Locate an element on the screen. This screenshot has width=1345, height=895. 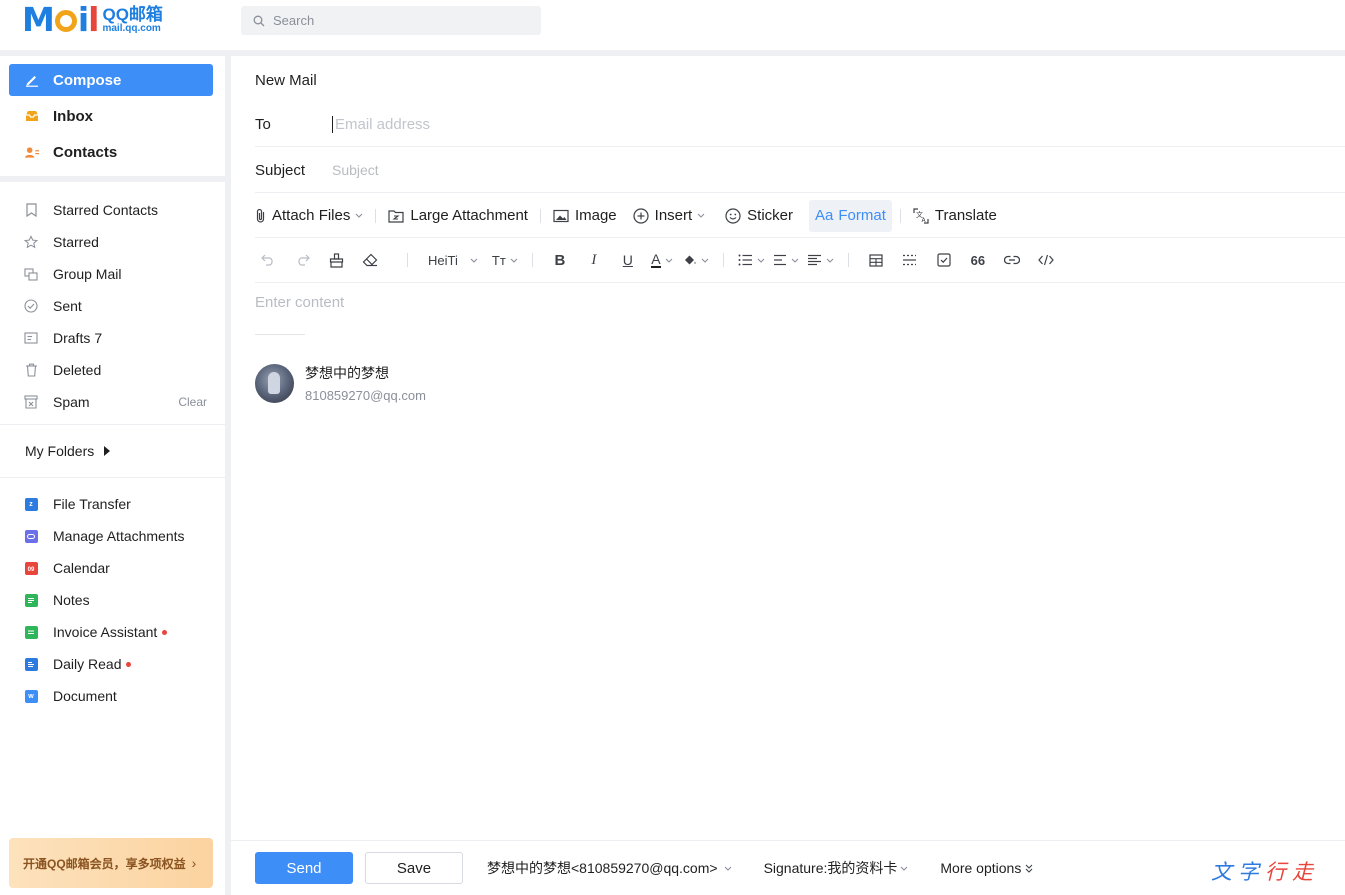
bold-icon: B is located at coordinates (560, 260).